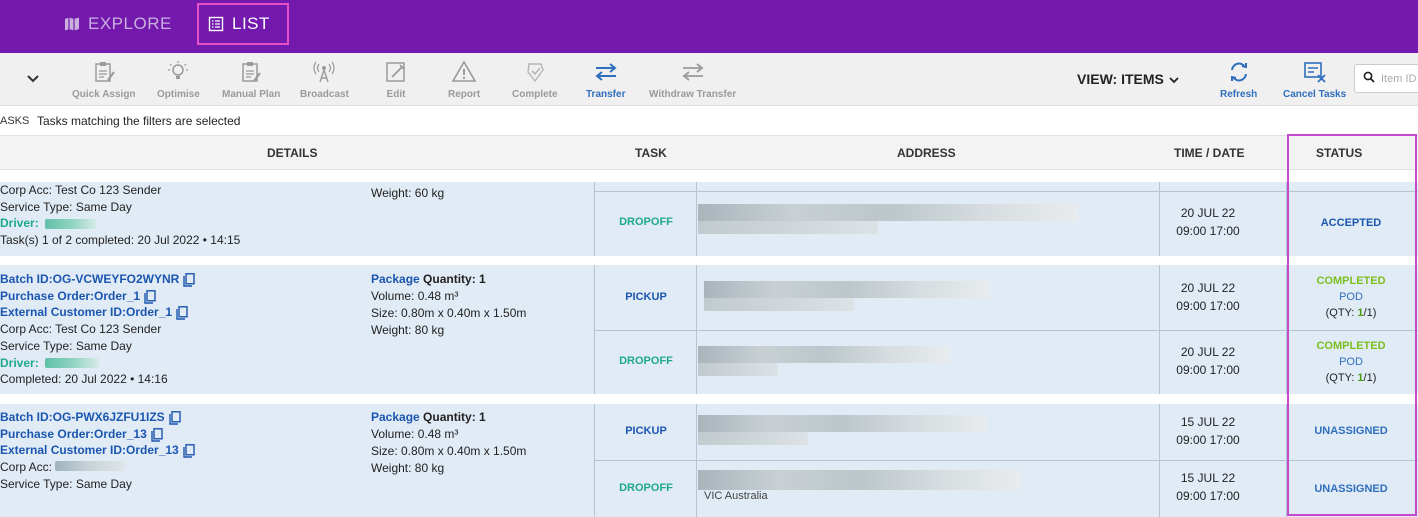 The height and width of the screenshot is (517, 1418). Describe the element at coordinates (97, 312) in the screenshot. I see `external-id-link: External Customer ID:Order_1` at that location.